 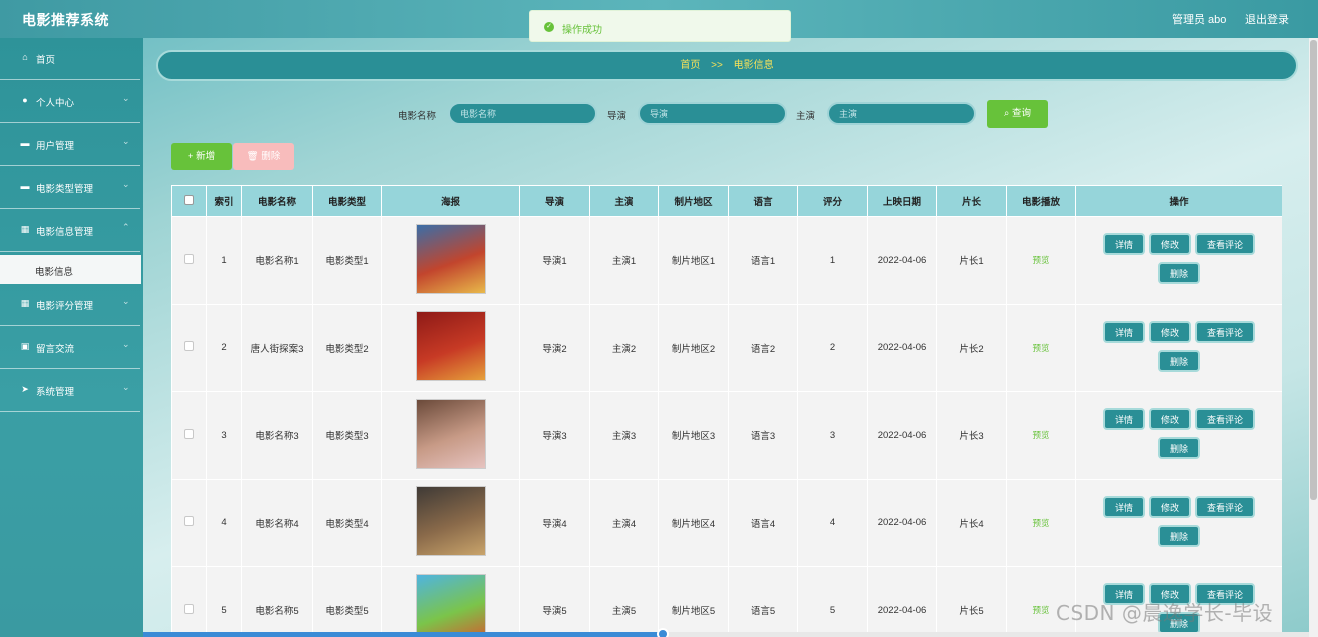 What do you see at coordinates (25, 389) in the screenshot?
I see `send-icon: ➤` at bounding box center [25, 389].